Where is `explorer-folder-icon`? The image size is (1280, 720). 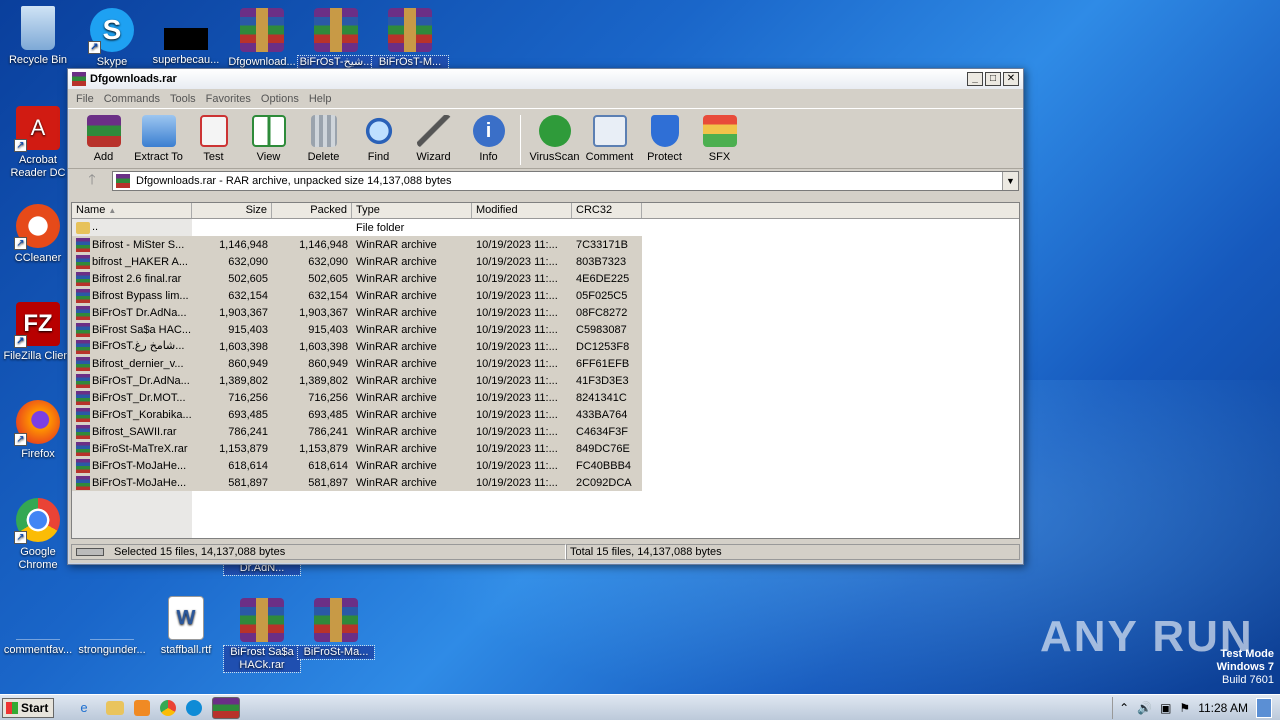
explorer-folder-icon is located at coordinates (115, 707).